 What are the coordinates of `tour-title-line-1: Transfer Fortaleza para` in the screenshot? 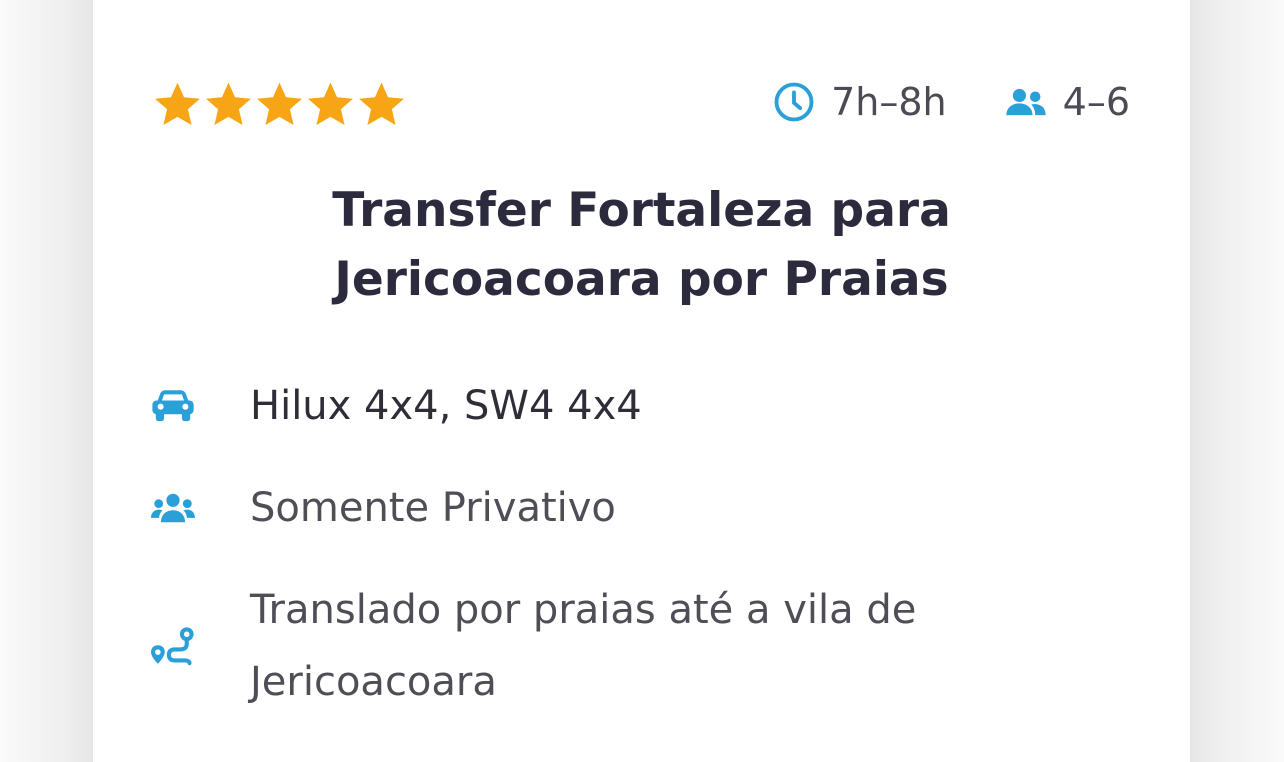 It's located at (641, 210).